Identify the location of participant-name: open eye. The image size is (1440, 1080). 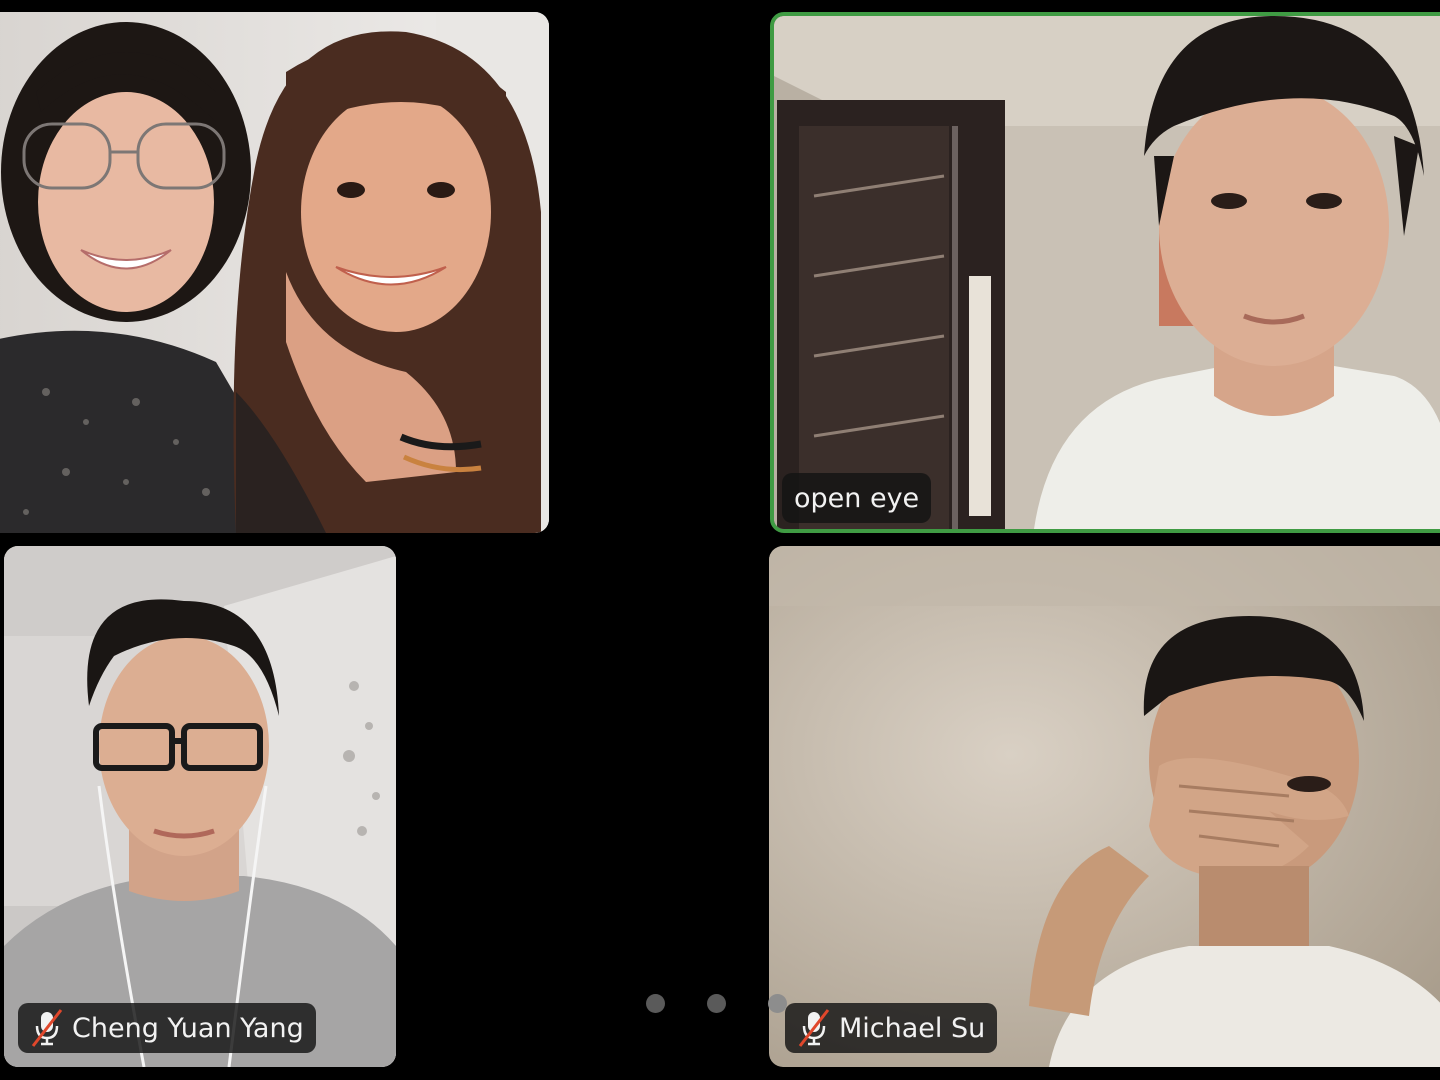
(857, 498).